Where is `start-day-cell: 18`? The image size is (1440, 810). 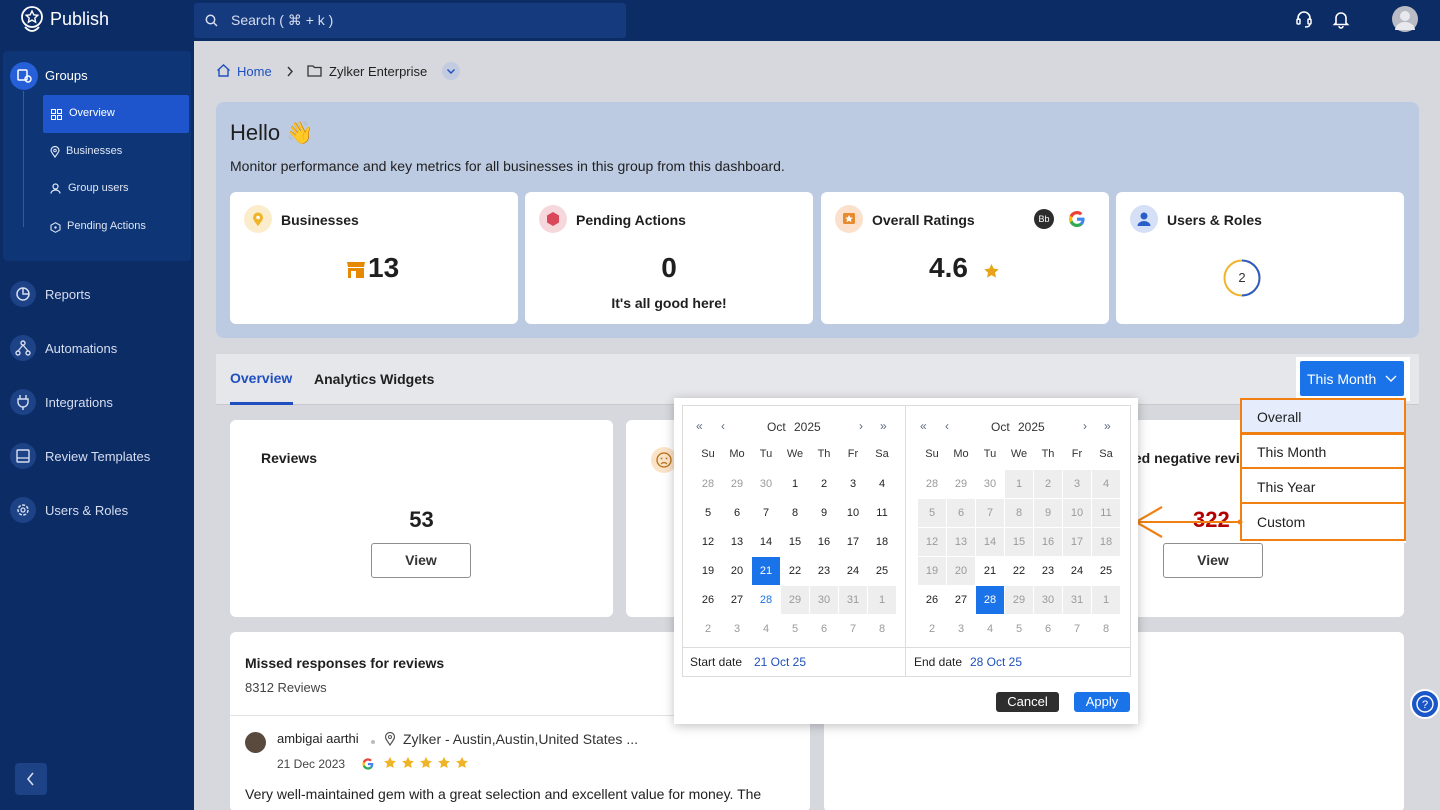 start-day-cell: 18 is located at coordinates (882, 542).